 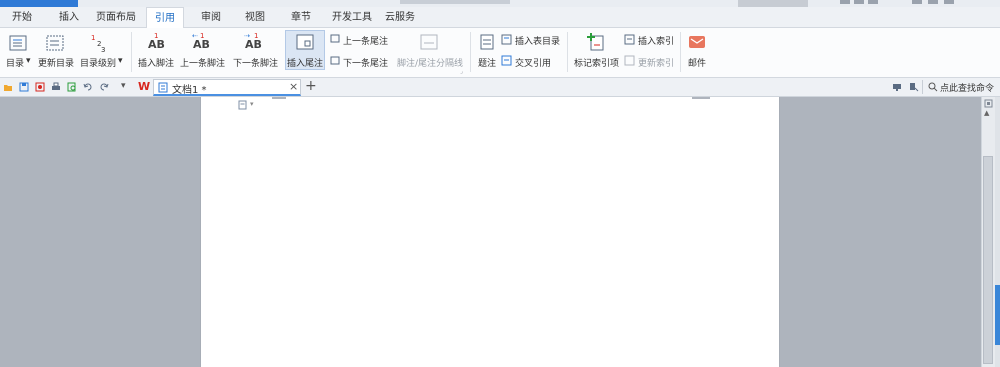 I want to click on prev-footnote-button: 上一条脚注, so click(x=202, y=62).